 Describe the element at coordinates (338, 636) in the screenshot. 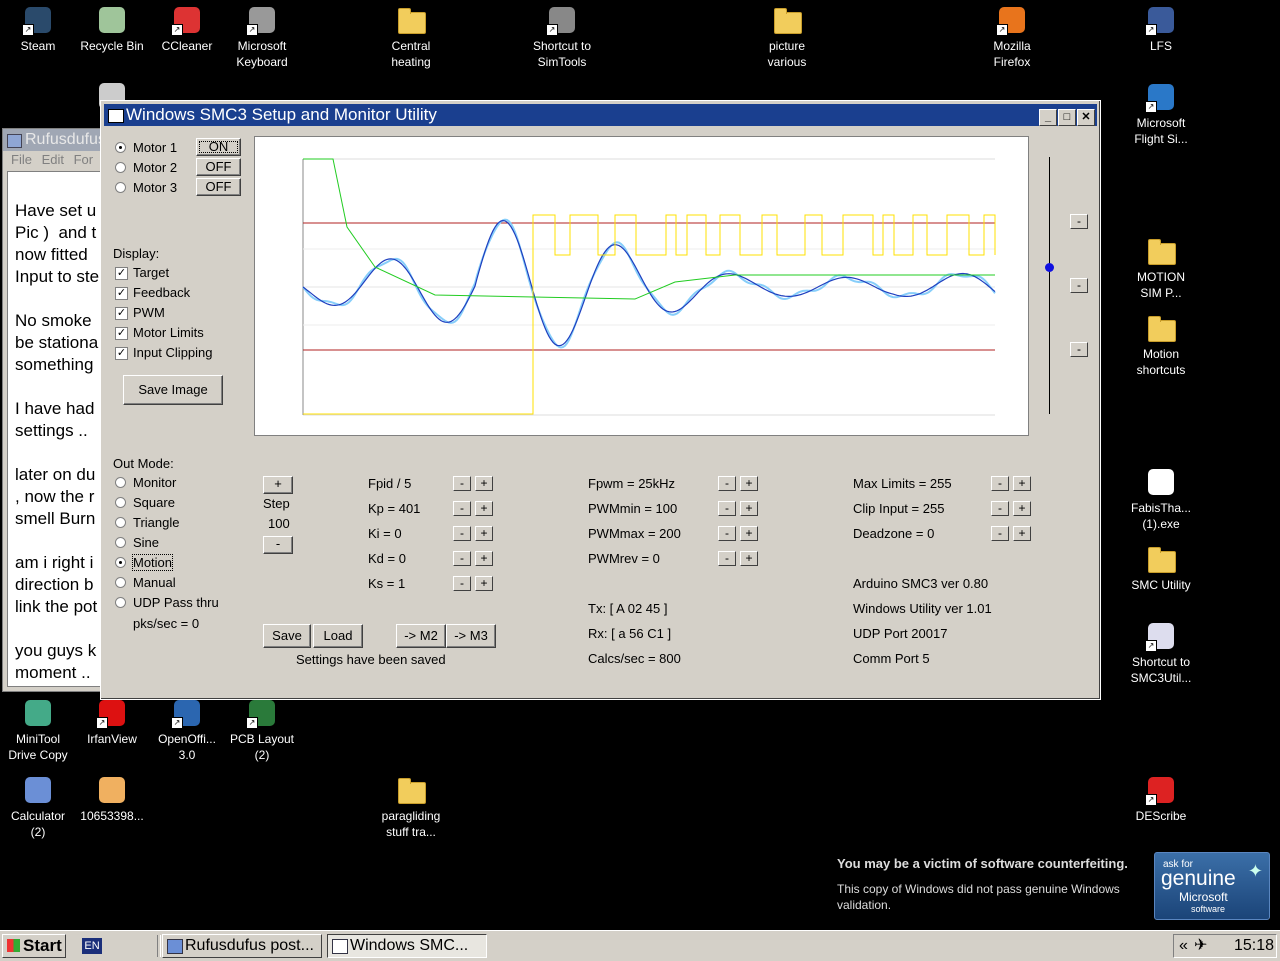

I see `load-settings-button: Load` at that location.